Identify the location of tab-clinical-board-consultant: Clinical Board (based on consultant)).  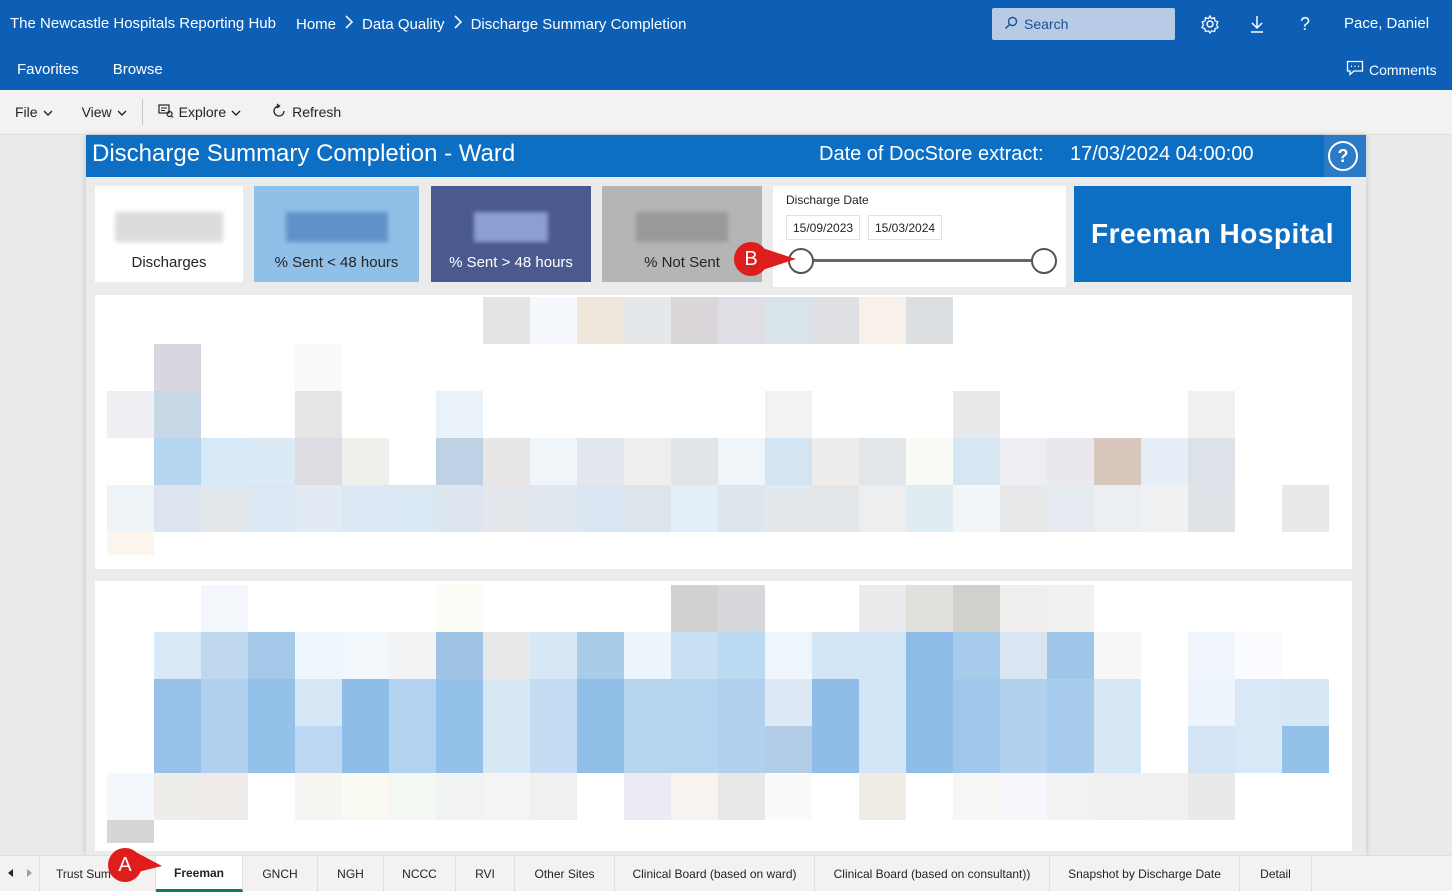
(932, 874).